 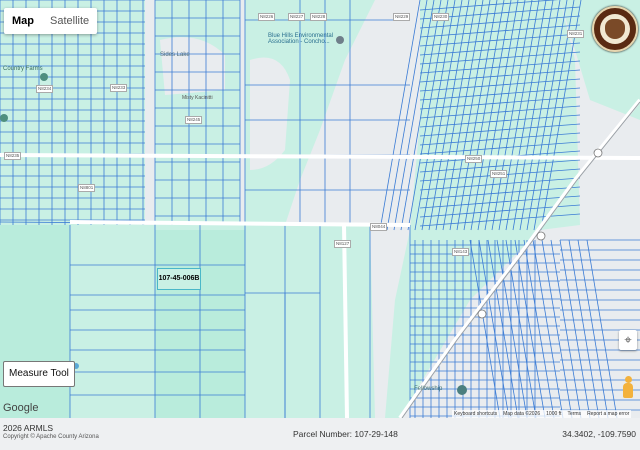 I want to click on poi-sides-lake-label: Sides Lake, so click(x=175, y=55).